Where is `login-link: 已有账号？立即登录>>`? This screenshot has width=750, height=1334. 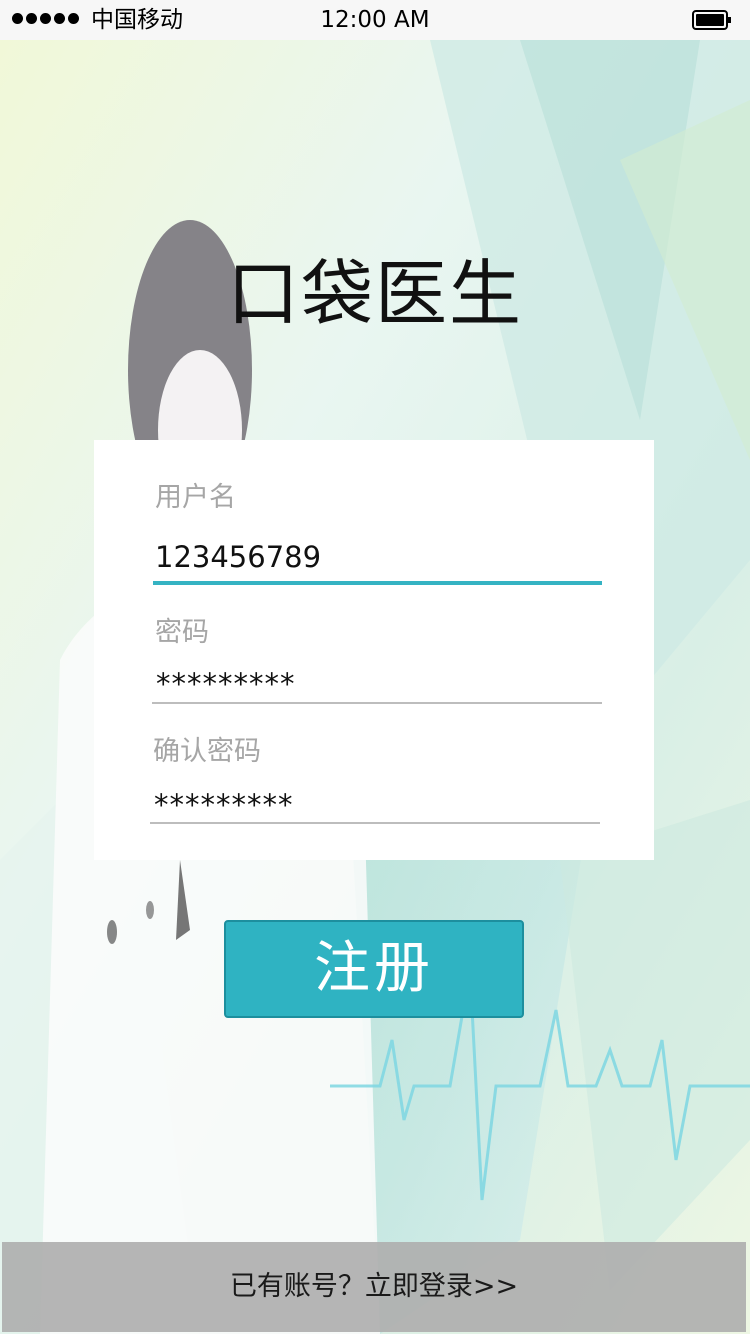 login-link: 已有账号？立即登录>> is located at coordinates (374, 1287).